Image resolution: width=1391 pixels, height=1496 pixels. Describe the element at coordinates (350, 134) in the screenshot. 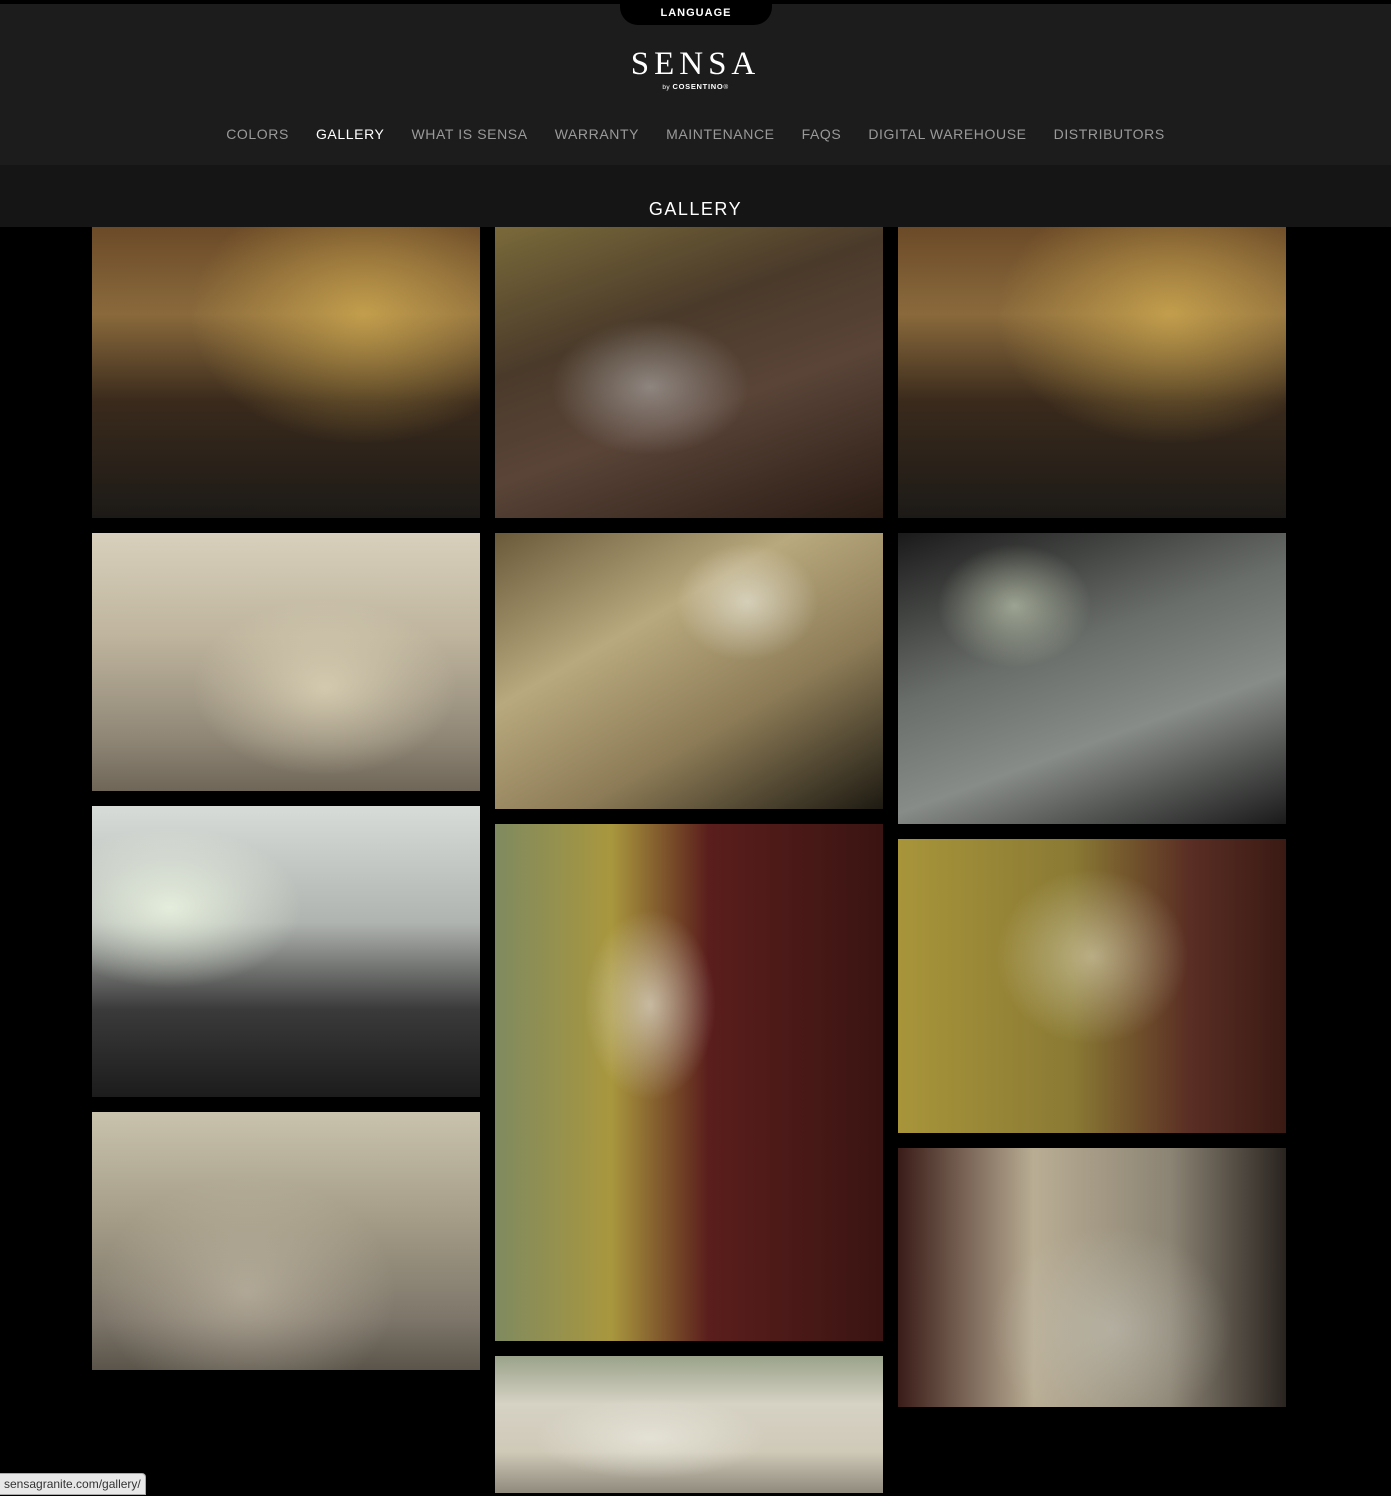

I see `nav-gallery: GALLERY` at that location.